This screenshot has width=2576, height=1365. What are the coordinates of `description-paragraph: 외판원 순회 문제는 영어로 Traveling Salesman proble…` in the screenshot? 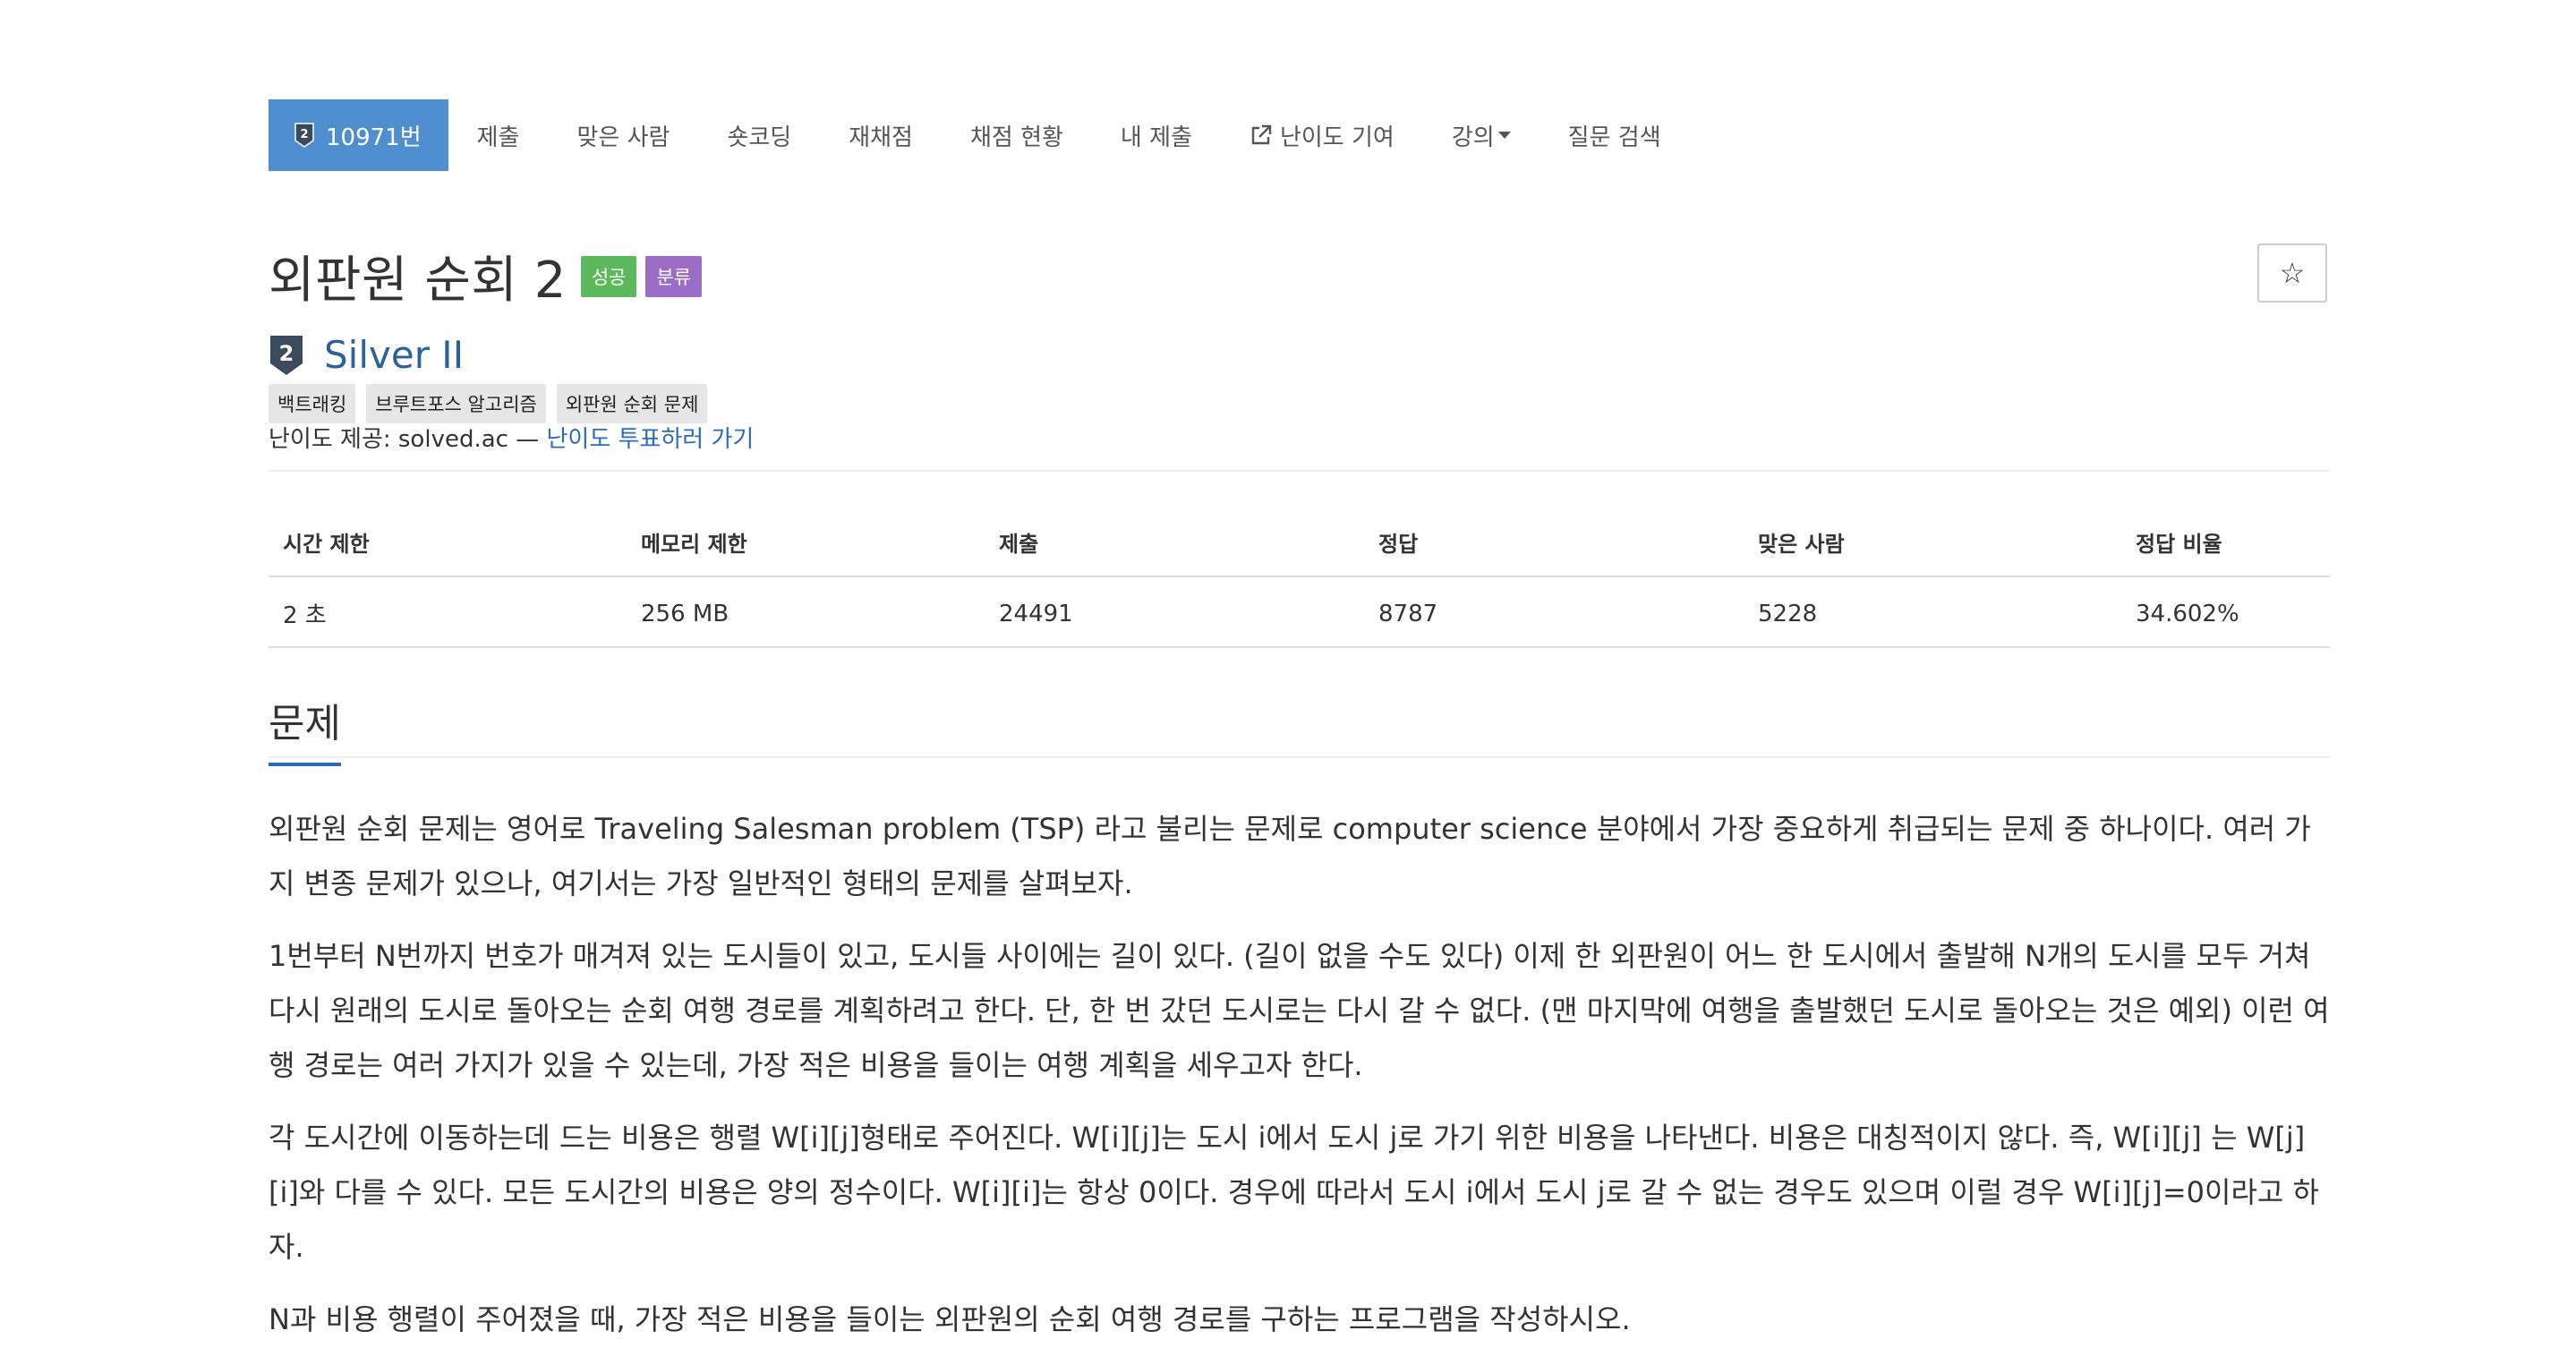 It's located at (1290, 856).